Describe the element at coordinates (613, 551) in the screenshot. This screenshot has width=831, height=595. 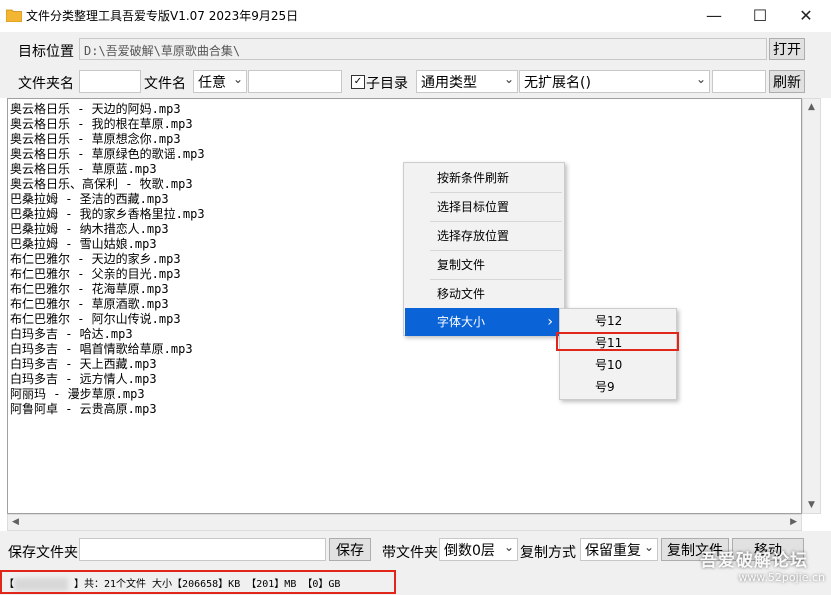
I see `copy-mode-value: 保留重复` at that location.